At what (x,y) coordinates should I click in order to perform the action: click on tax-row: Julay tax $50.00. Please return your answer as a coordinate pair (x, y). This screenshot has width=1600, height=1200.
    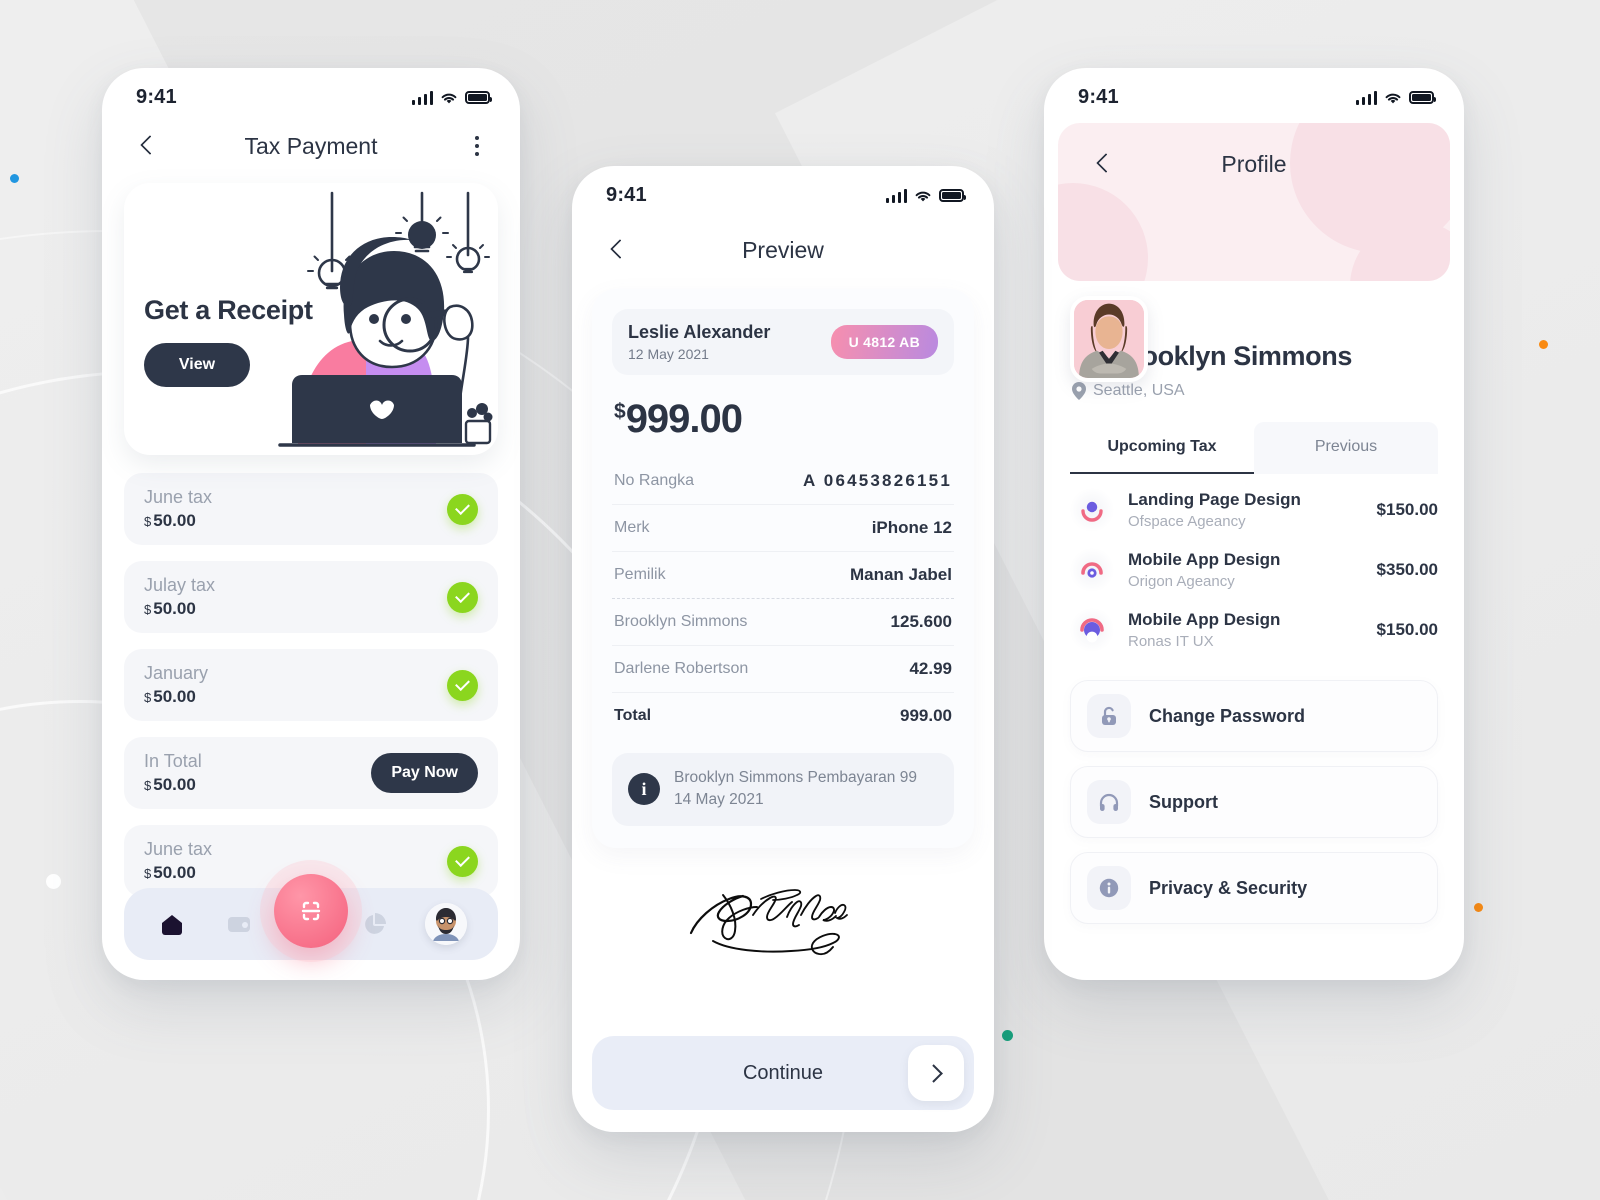
    Looking at the image, I should click on (311, 597).